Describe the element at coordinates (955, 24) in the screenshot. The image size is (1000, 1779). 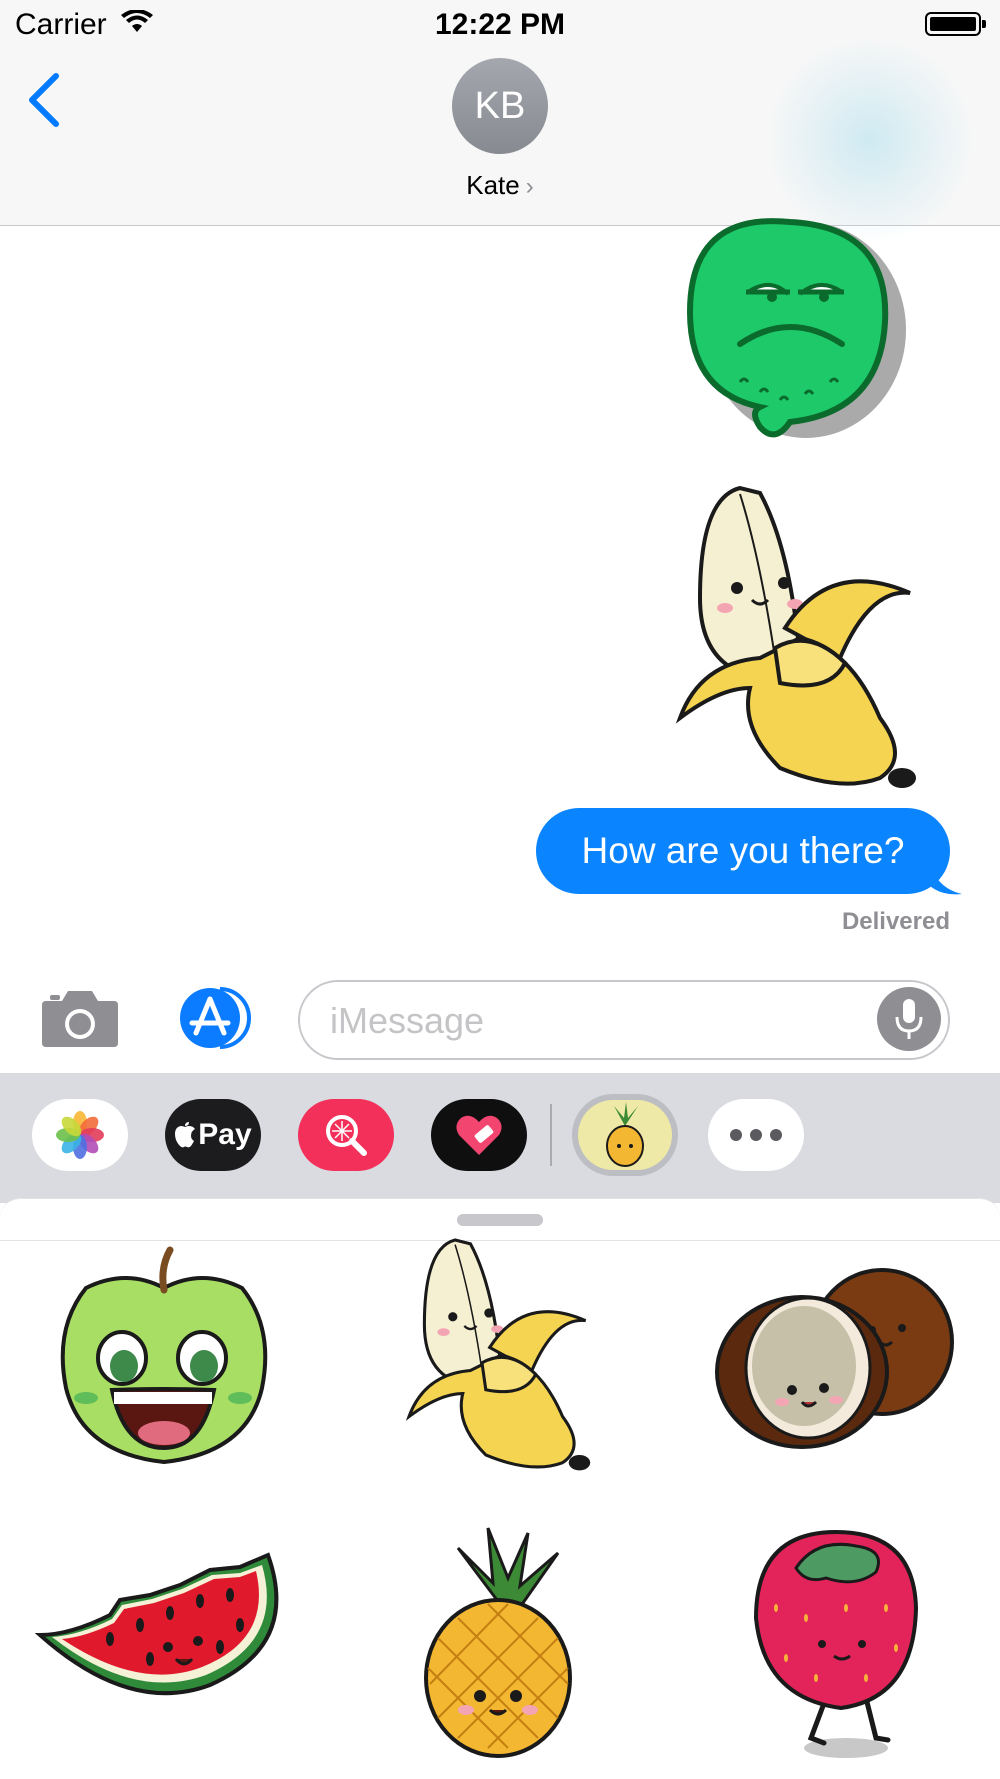
I see `battery-icon` at that location.